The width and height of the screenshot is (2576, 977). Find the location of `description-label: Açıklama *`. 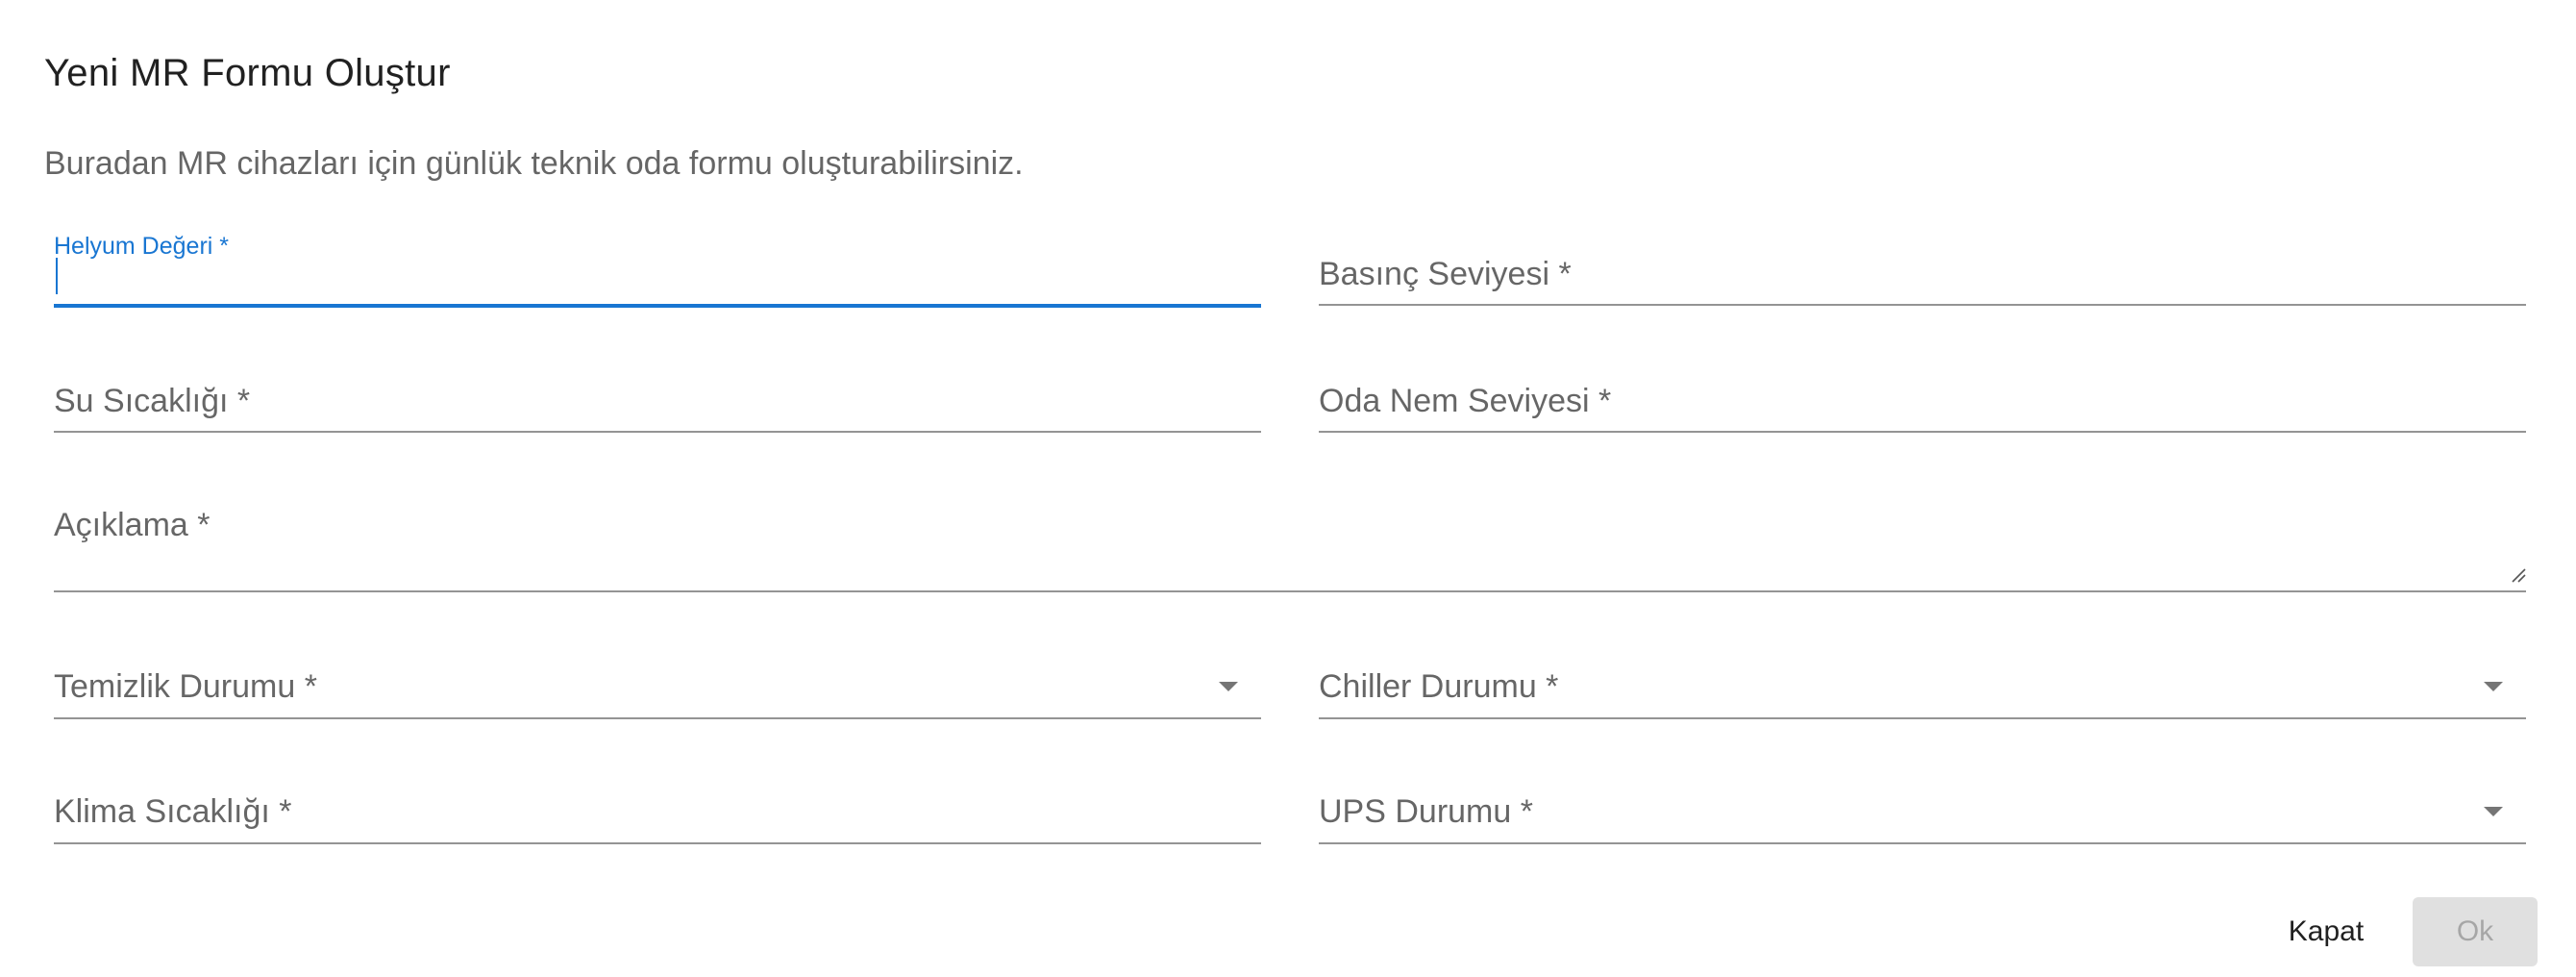

description-label: Açıklama * is located at coordinates (132, 525).